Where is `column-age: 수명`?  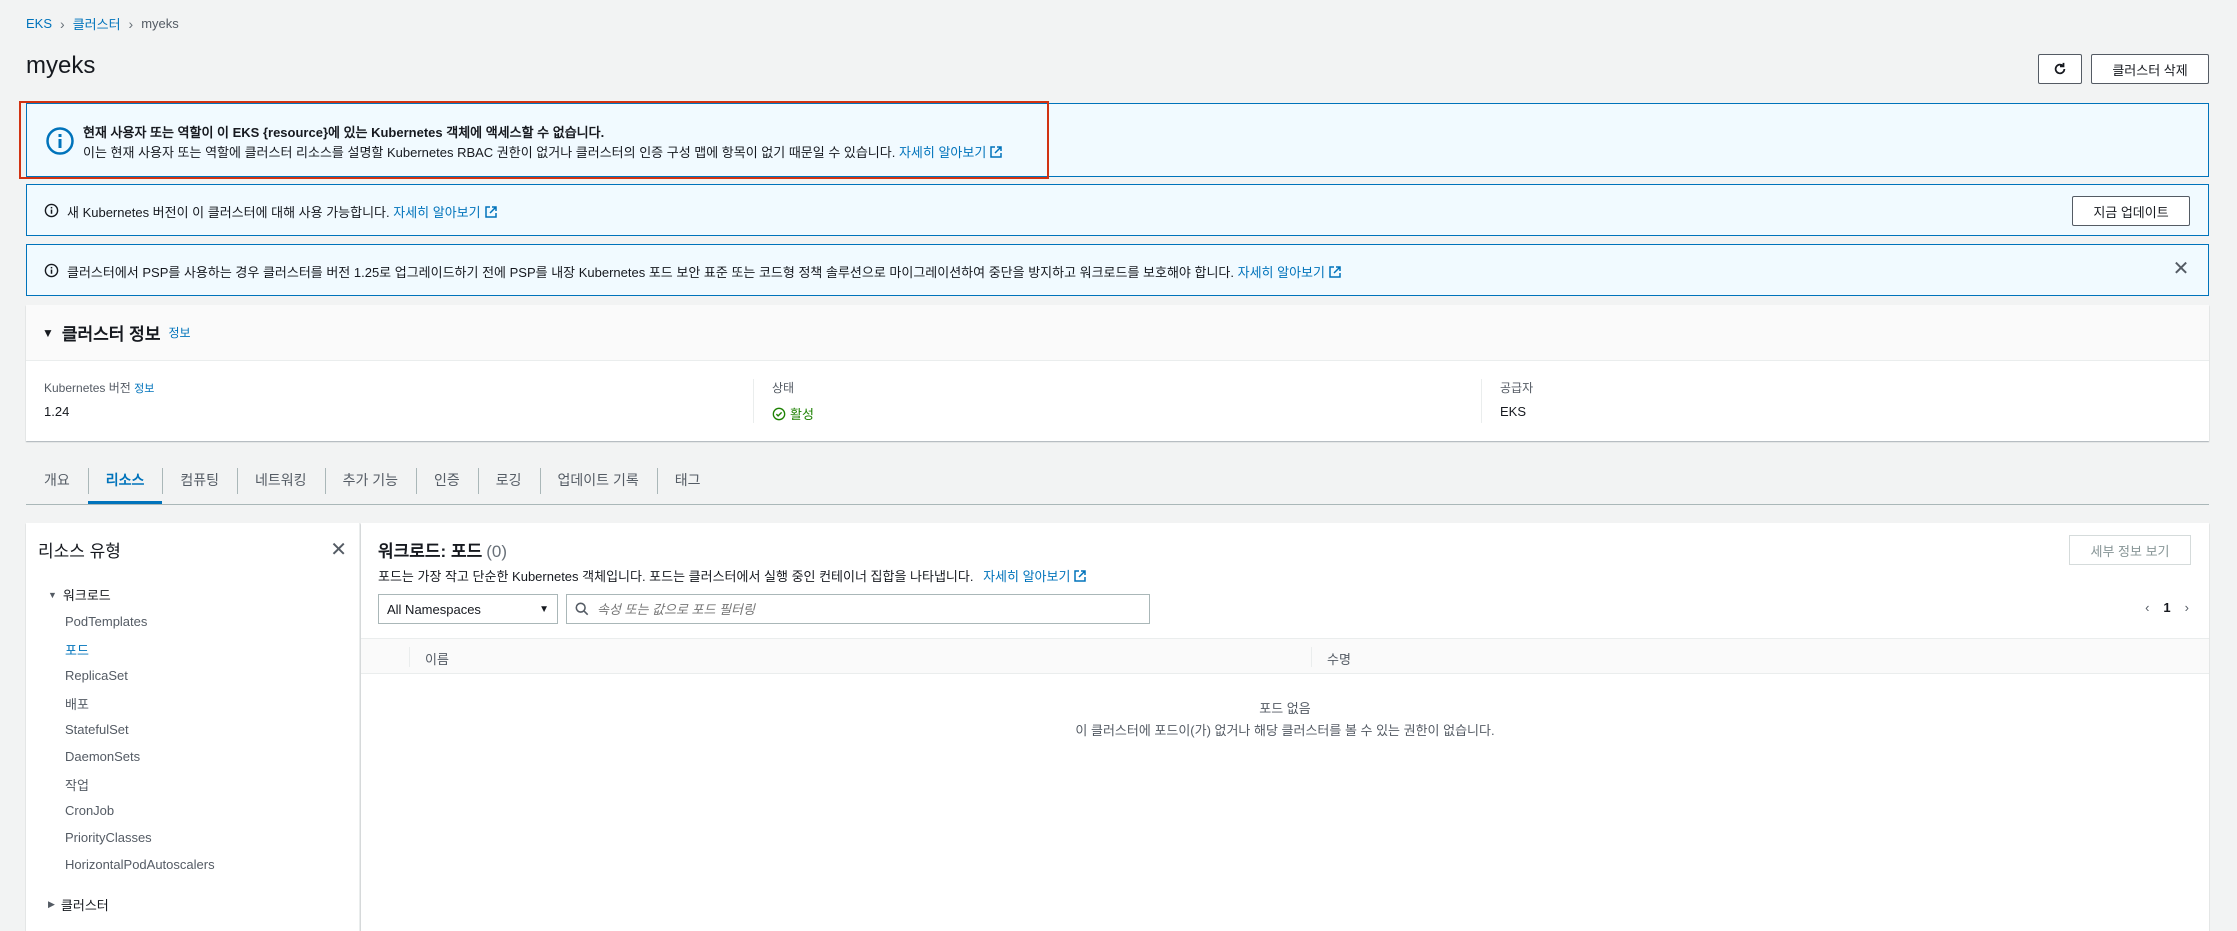
column-age: 수명 is located at coordinates (1339, 658).